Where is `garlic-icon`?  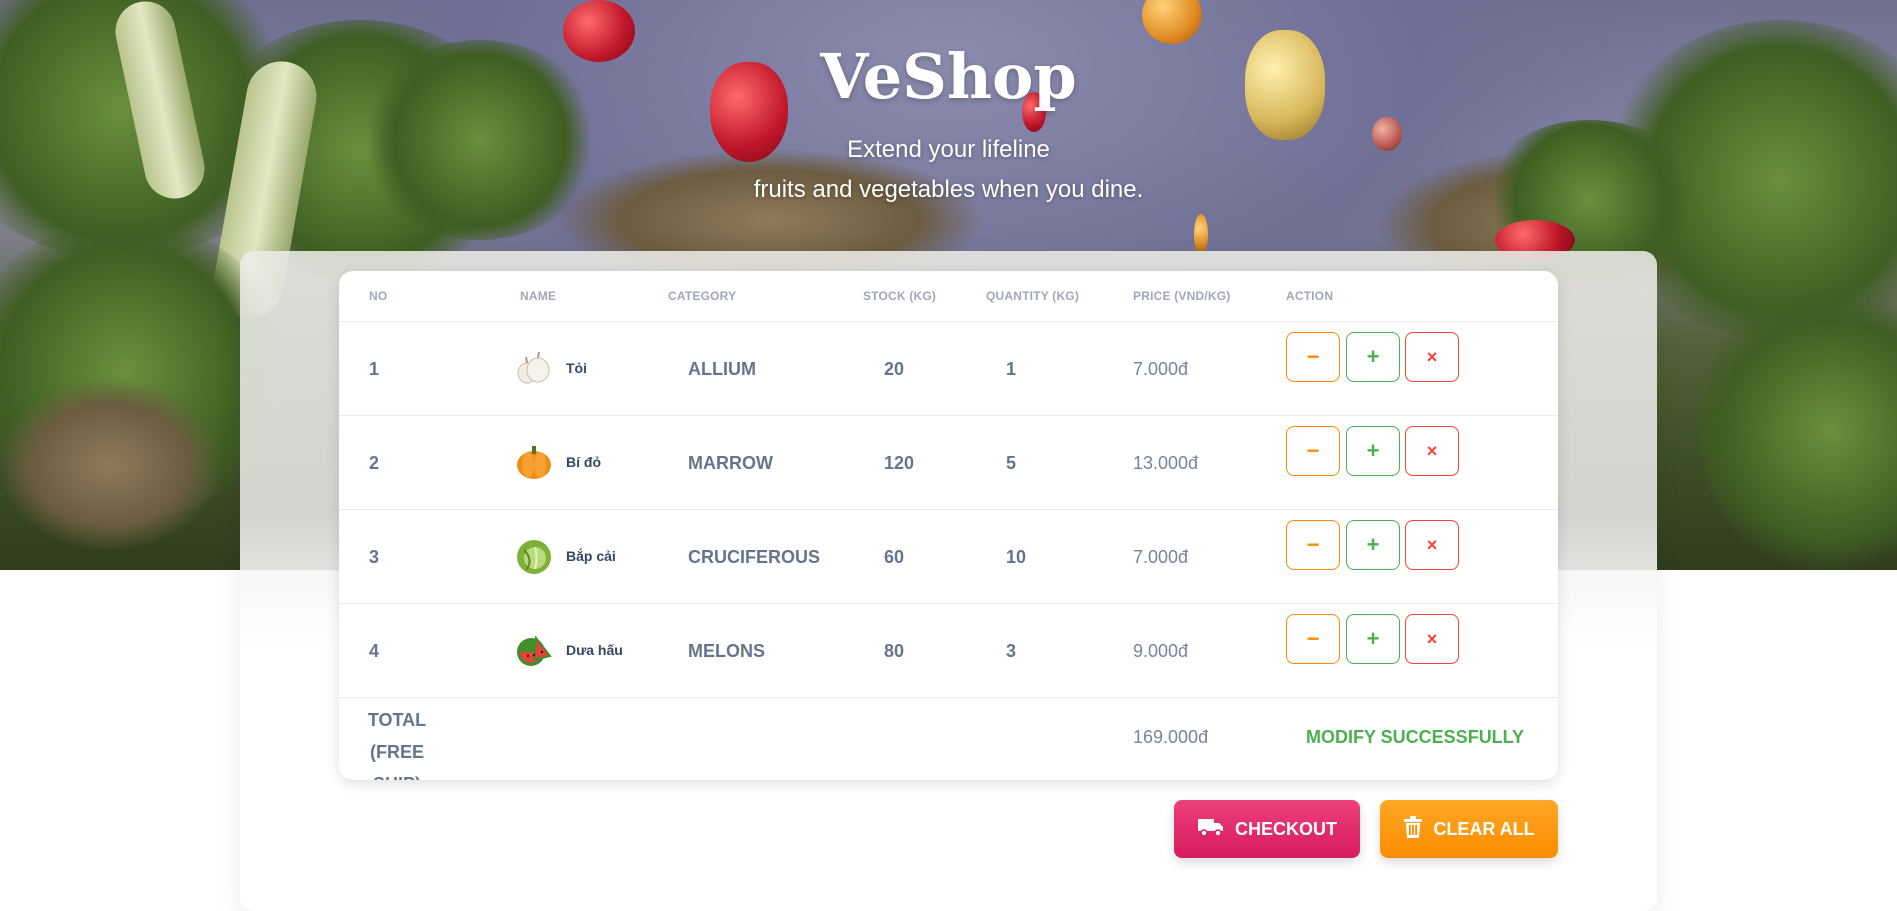
garlic-icon is located at coordinates (534, 368).